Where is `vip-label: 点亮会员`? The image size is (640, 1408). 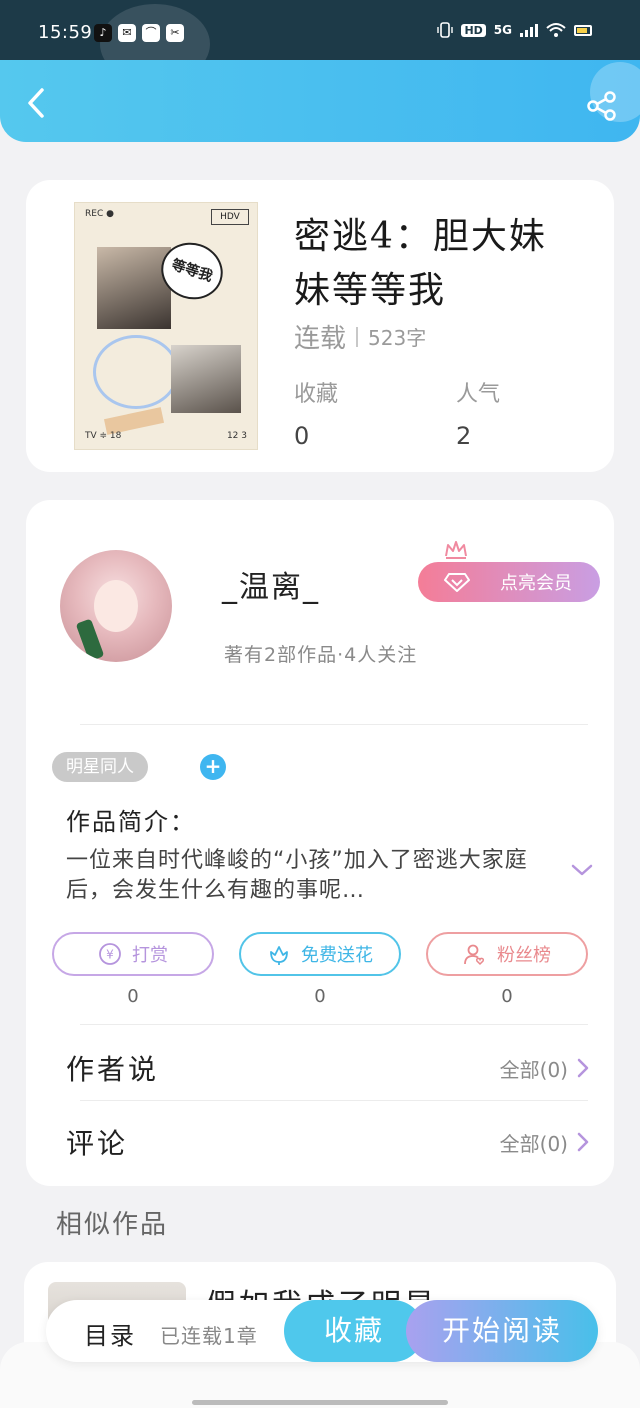 vip-label: 点亮会员 is located at coordinates (536, 583).